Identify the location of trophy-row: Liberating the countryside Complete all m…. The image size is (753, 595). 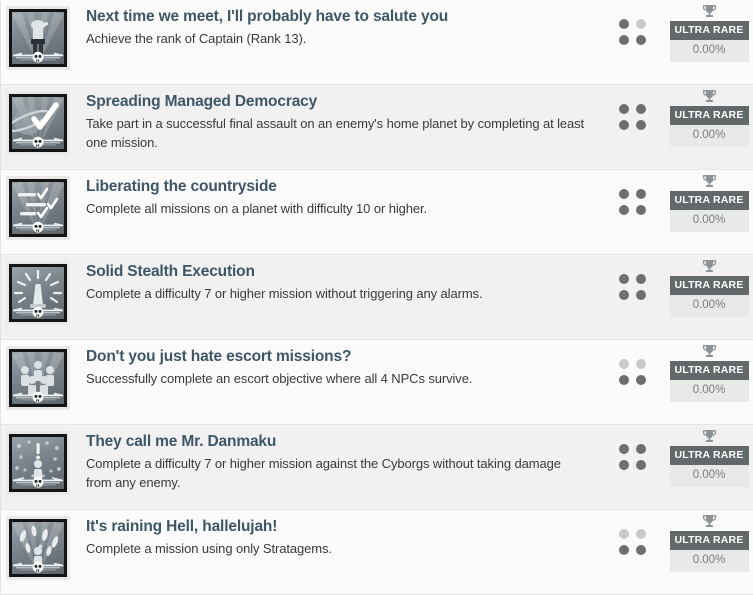
(377, 212).